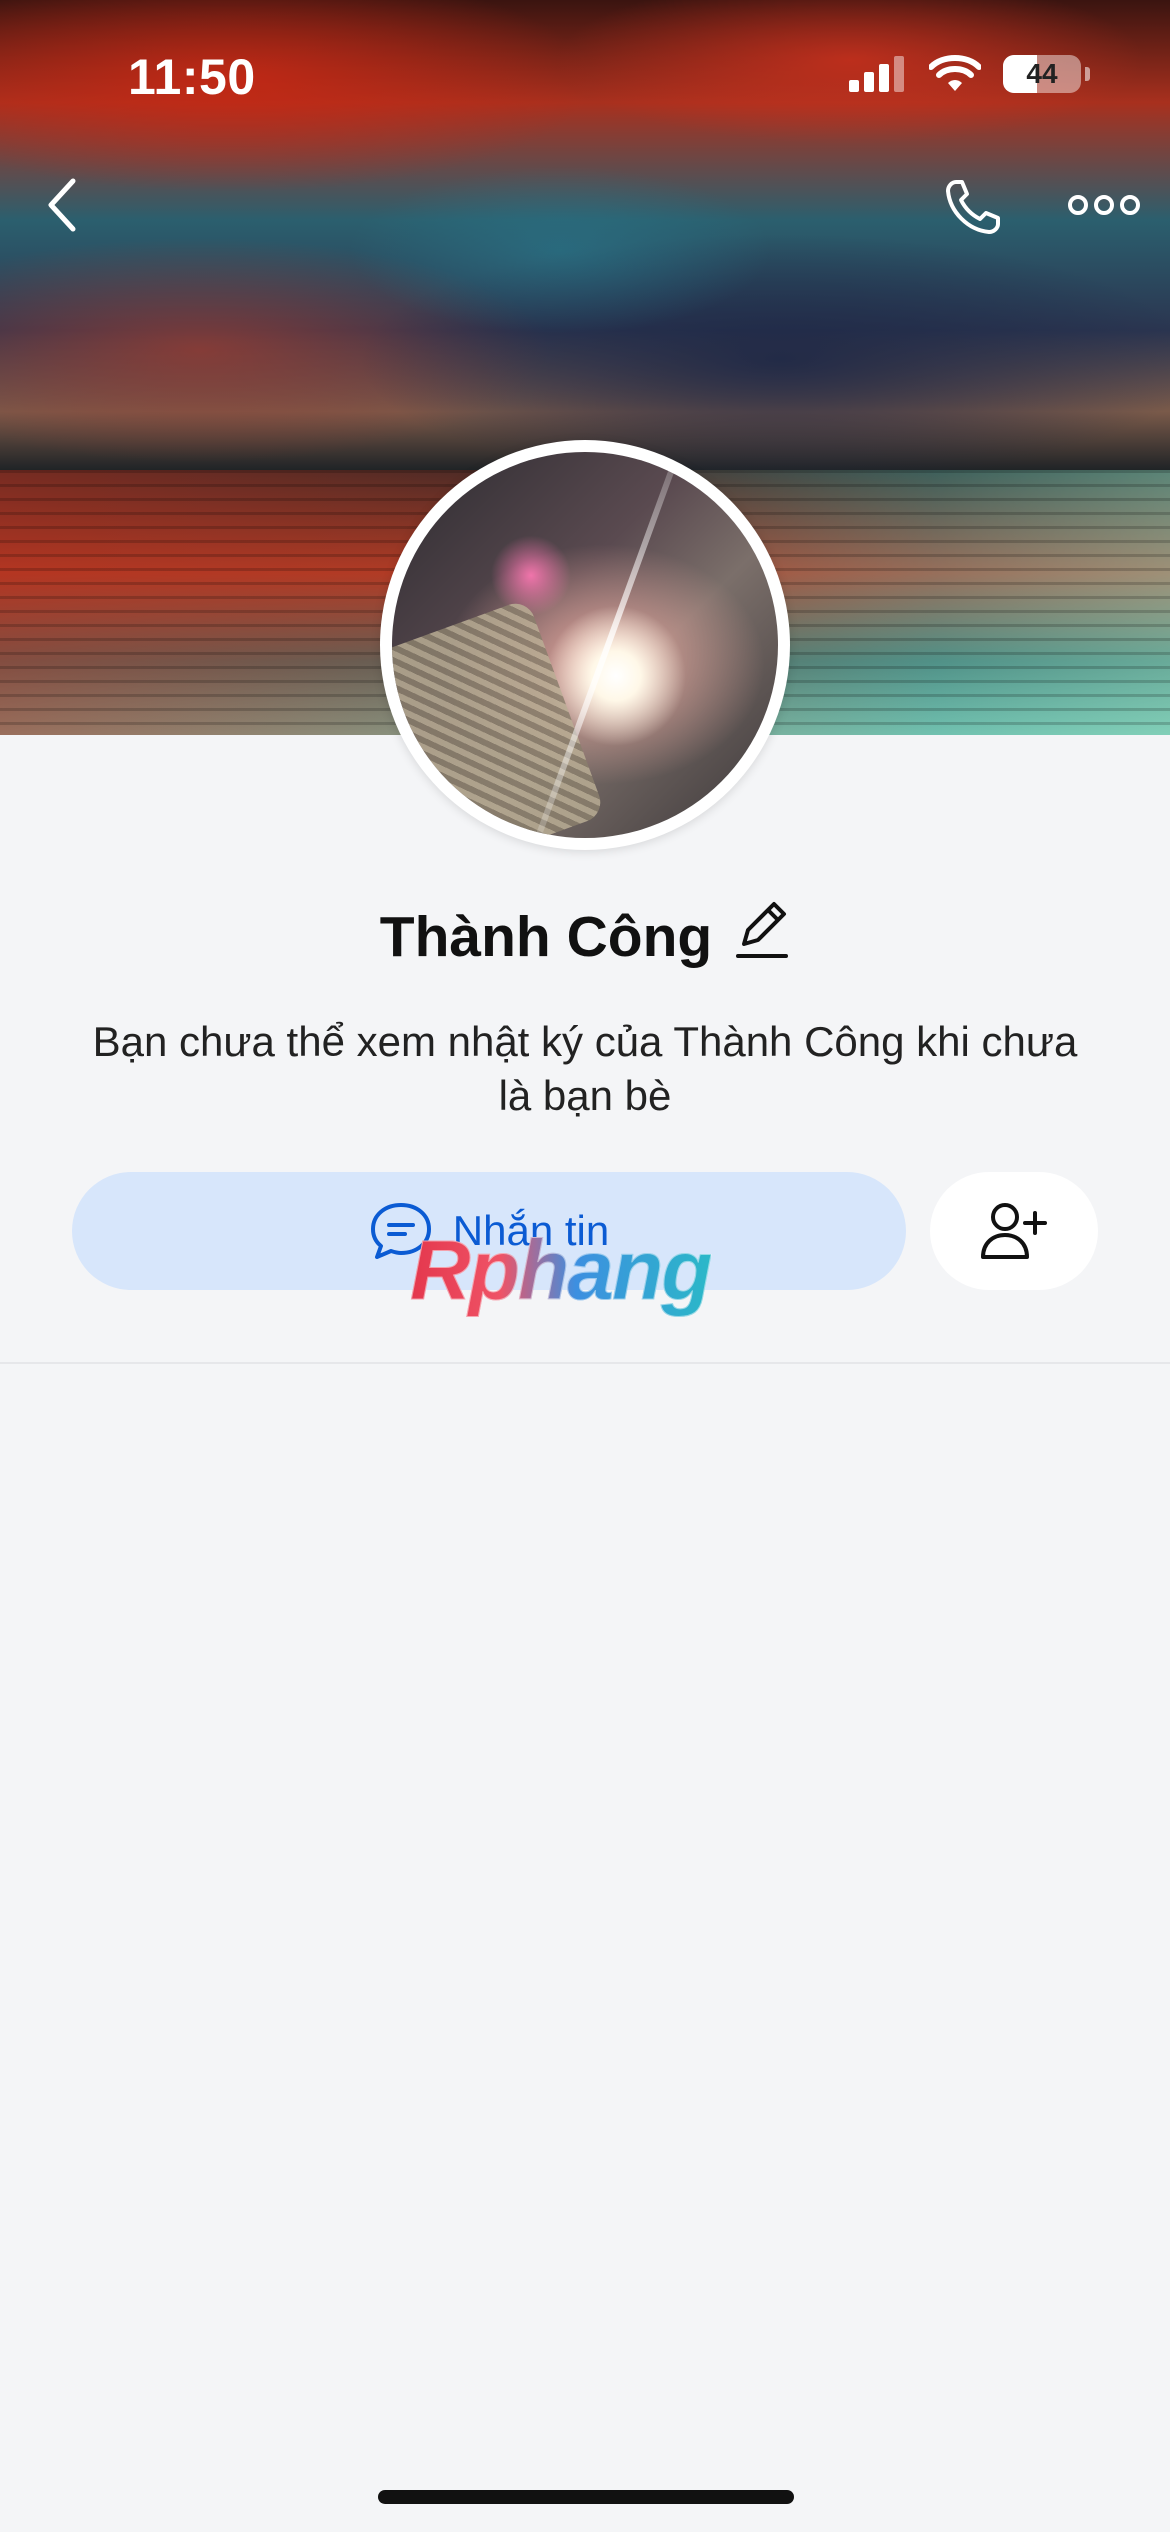  I want to click on phone-icon, so click(973, 207).